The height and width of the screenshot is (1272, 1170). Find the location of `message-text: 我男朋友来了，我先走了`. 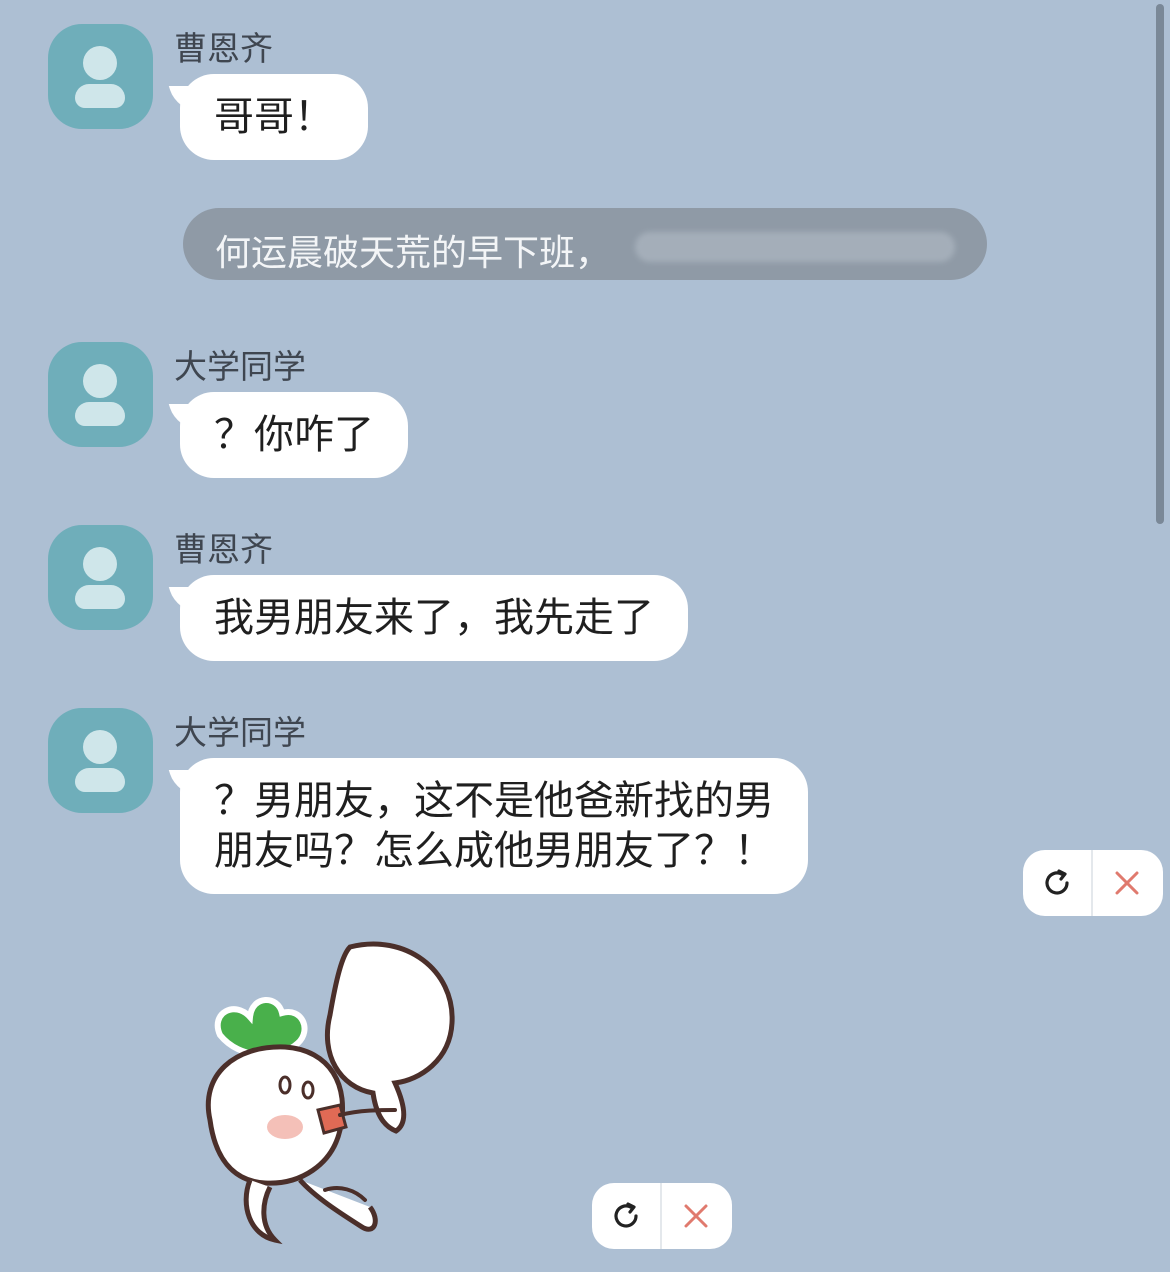

message-text: 我男朋友来了，我先走了 is located at coordinates (434, 618).